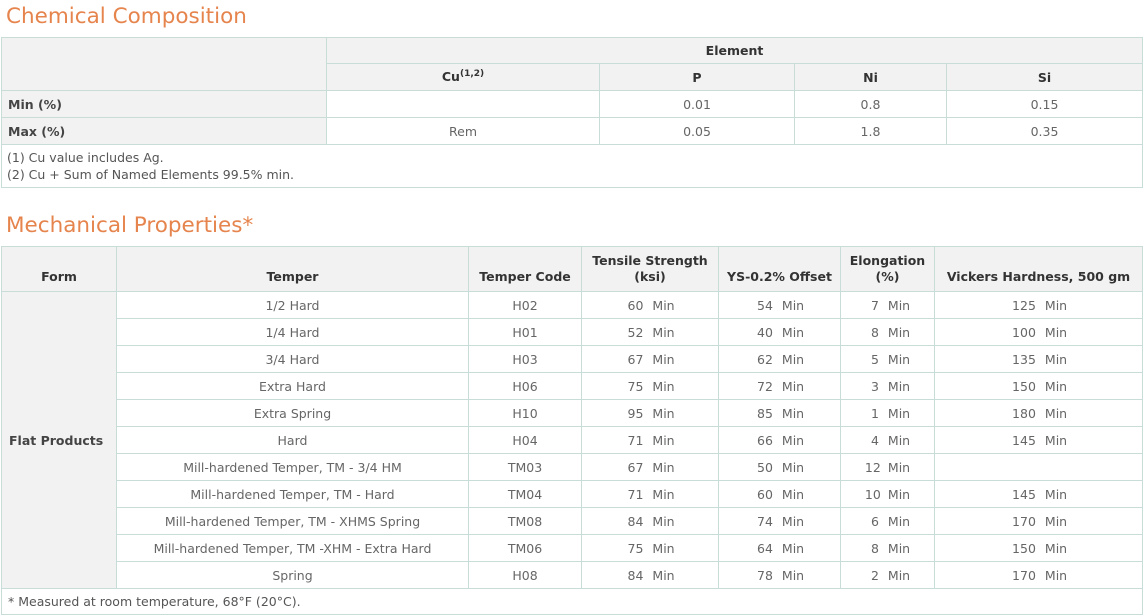  What do you see at coordinates (525, 386) in the screenshot?
I see `temper-code-cell: H06` at bounding box center [525, 386].